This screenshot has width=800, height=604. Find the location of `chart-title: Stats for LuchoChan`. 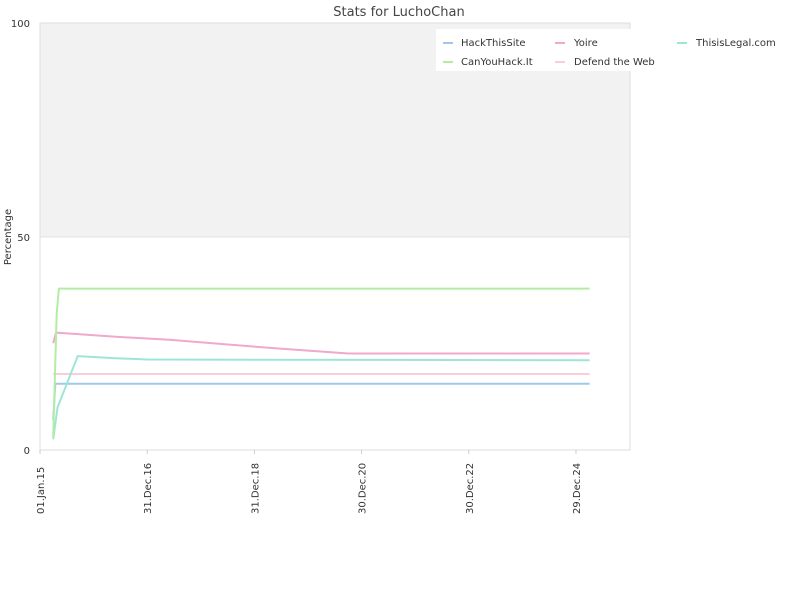

chart-title: Stats for LuchoChan is located at coordinates (398, 12).